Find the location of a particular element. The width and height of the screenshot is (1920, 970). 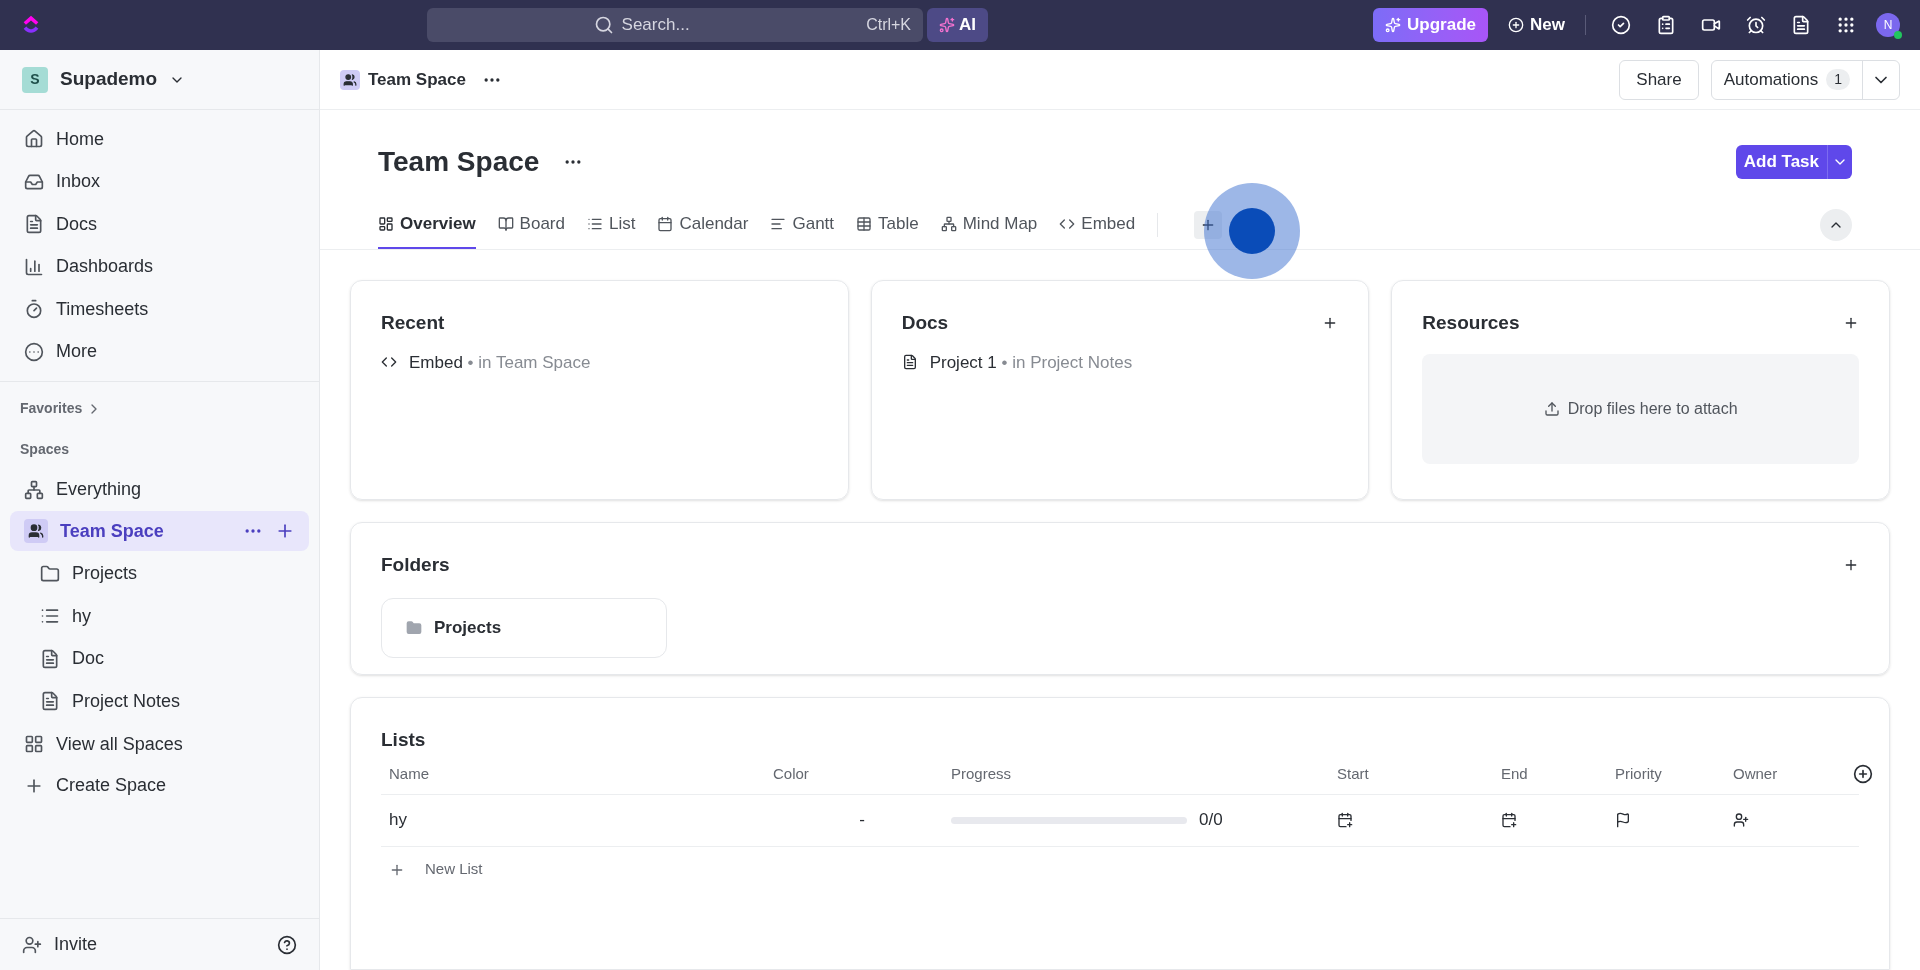

column-header: Owner is located at coordinates (1756, 773).